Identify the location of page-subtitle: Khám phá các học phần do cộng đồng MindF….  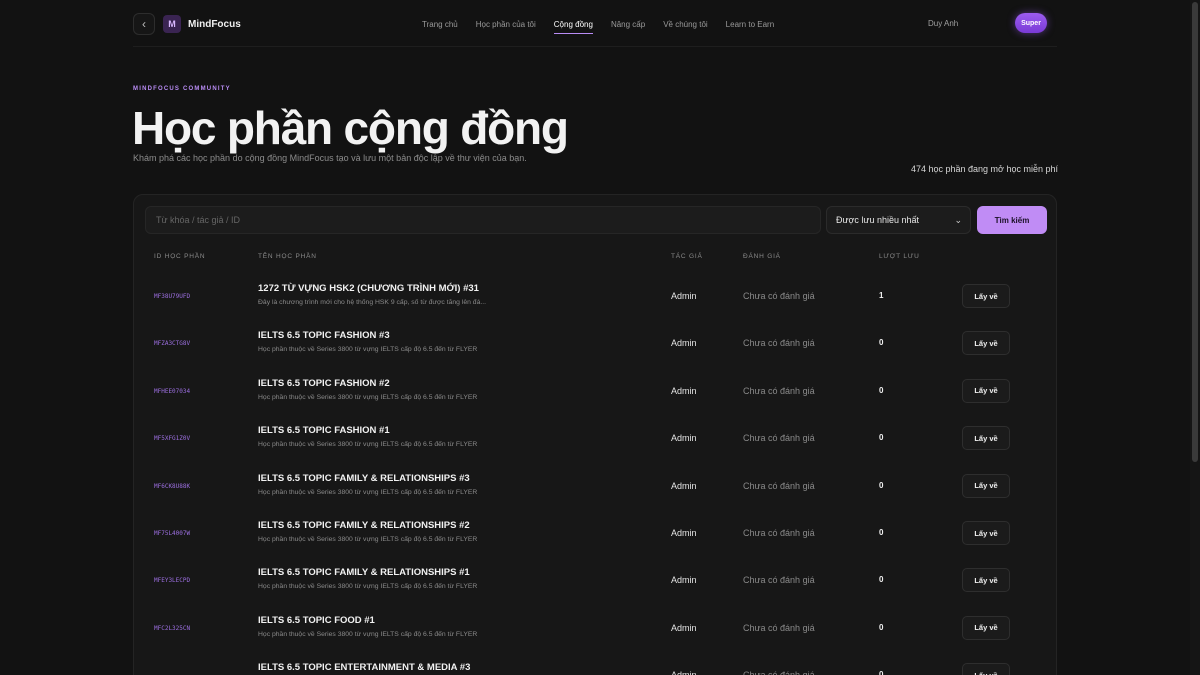
(330, 158).